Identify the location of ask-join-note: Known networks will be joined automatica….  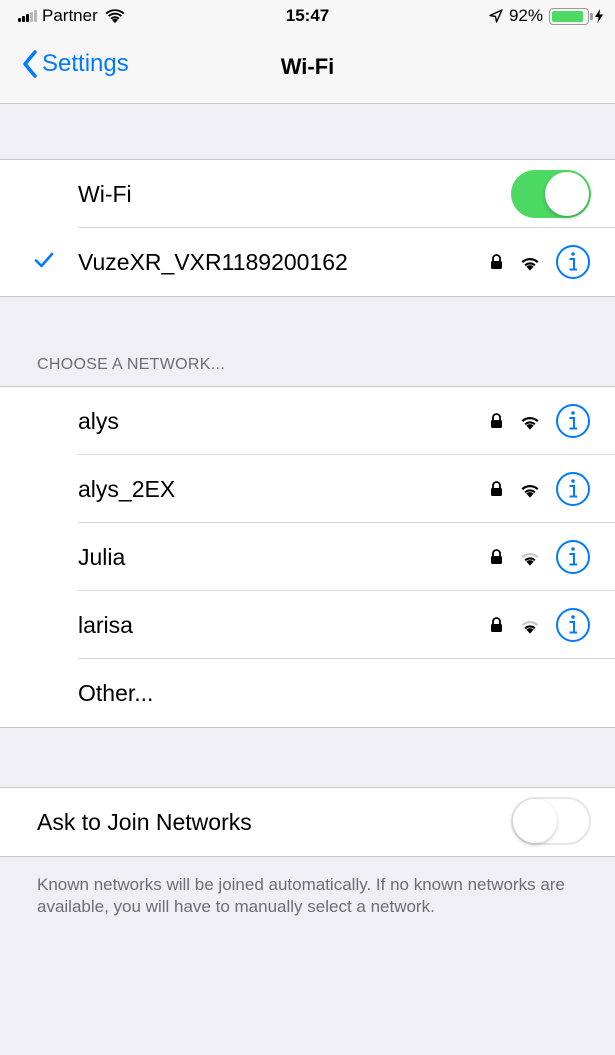
(301, 895).